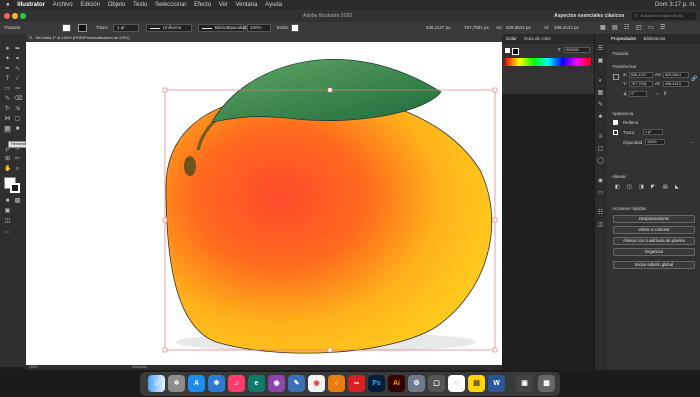  I want to click on handle-tr, so click(495, 90).